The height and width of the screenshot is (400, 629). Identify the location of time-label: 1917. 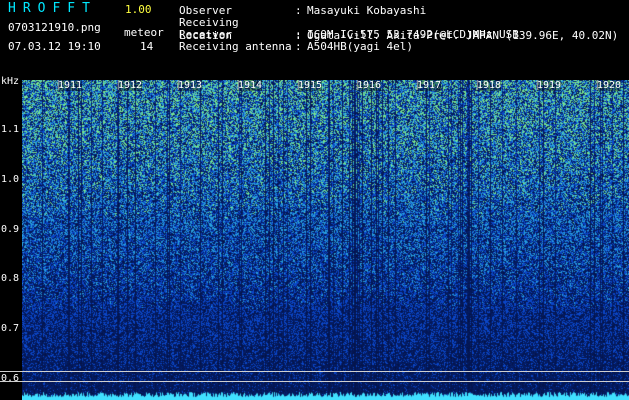
(429, 85).